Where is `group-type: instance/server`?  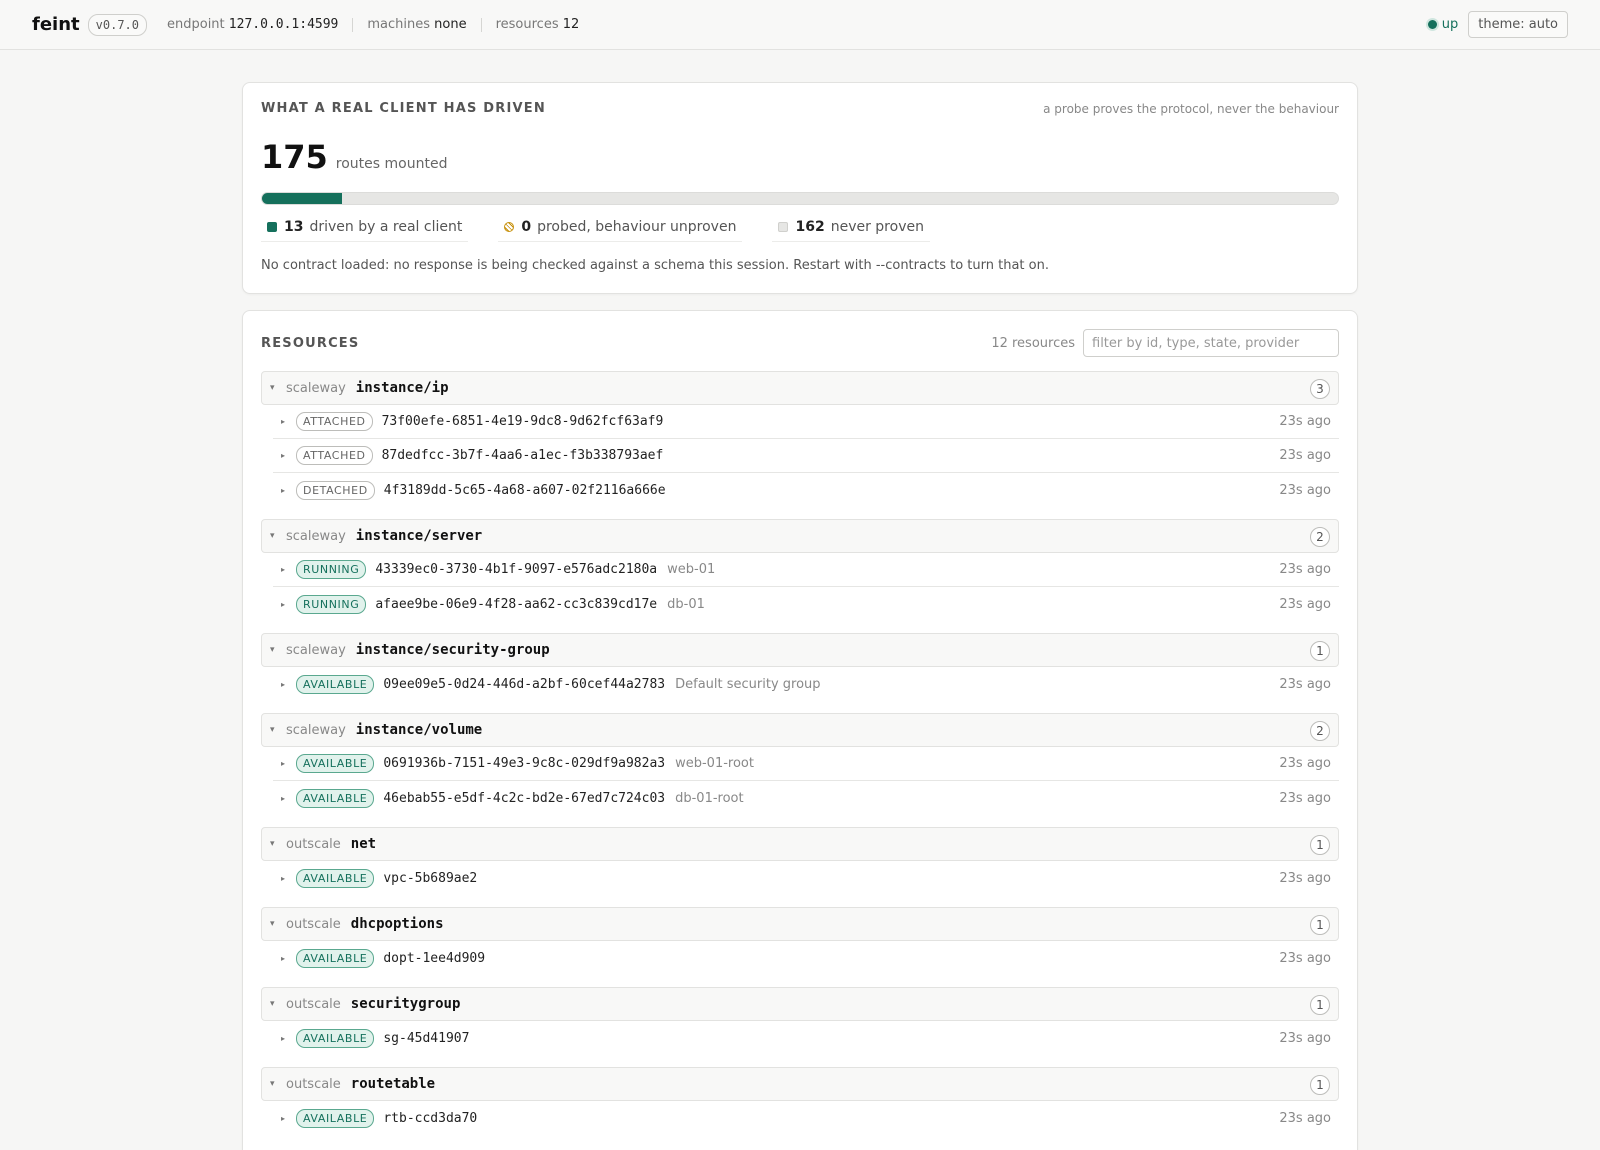 group-type: instance/server is located at coordinates (419, 536).